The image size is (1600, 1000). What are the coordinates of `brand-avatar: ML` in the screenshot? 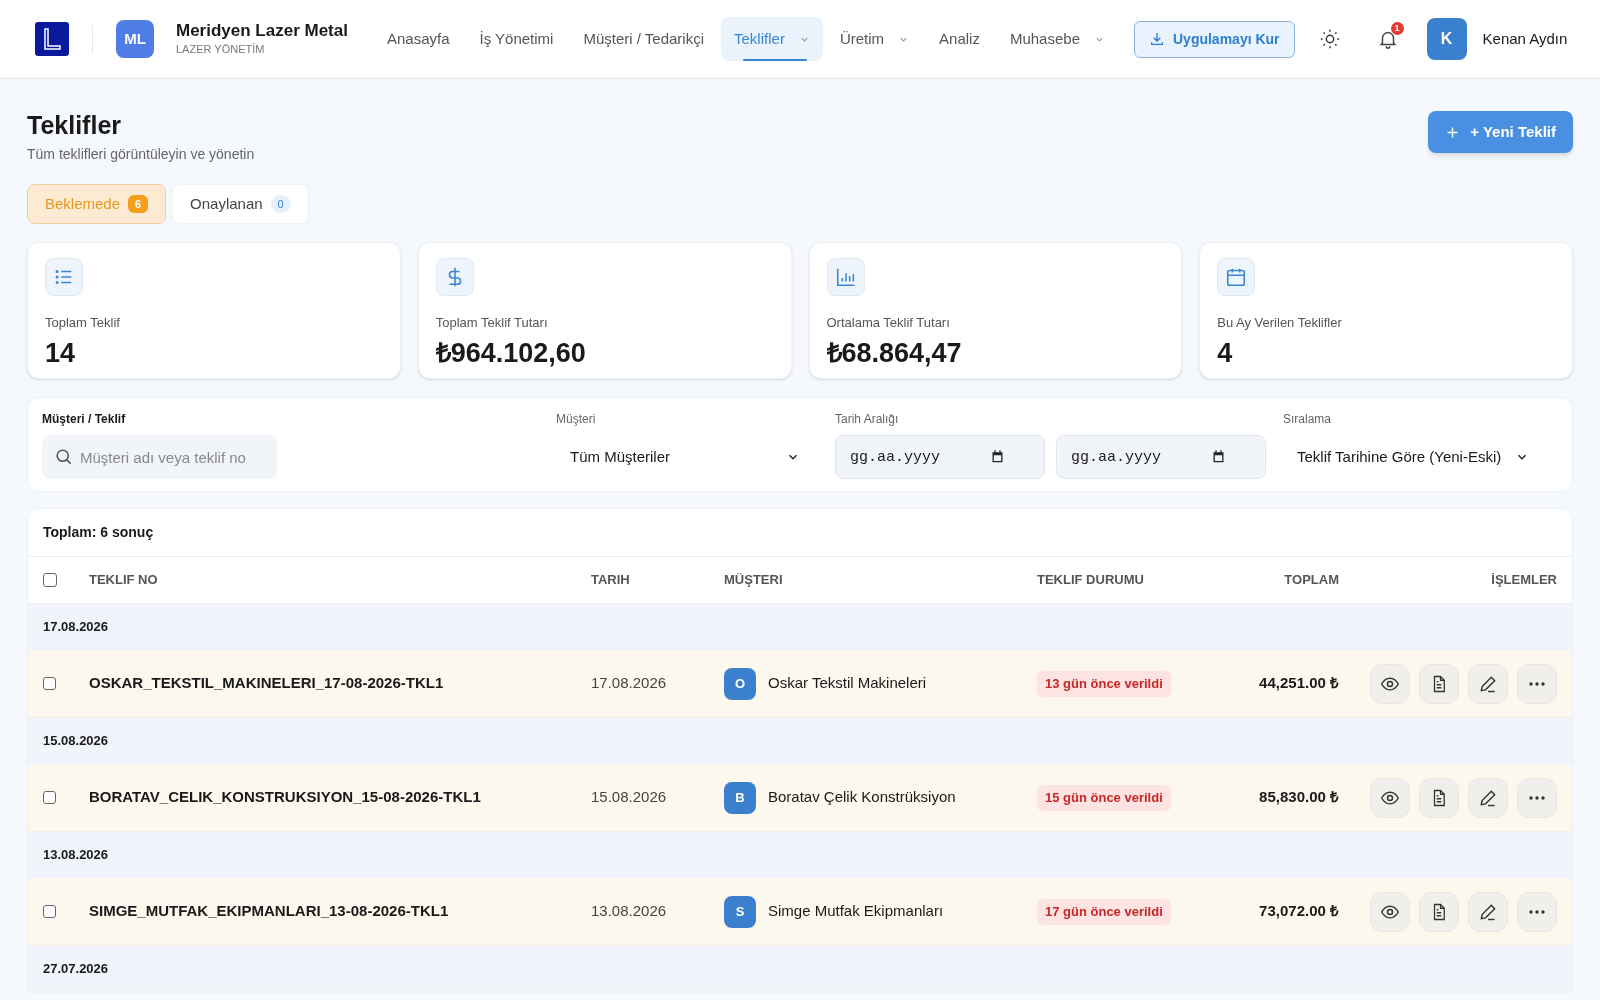 It's located at (135, 39).